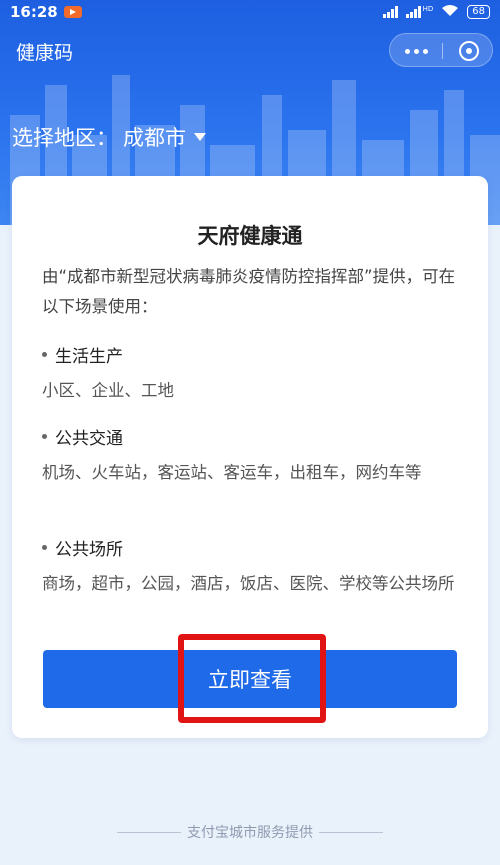 This screenshot has width=500, height=865. What do you see at coordinates (450, 12) in the screenshot?
I see `wifi-icon` at bounding box center [450, 12].